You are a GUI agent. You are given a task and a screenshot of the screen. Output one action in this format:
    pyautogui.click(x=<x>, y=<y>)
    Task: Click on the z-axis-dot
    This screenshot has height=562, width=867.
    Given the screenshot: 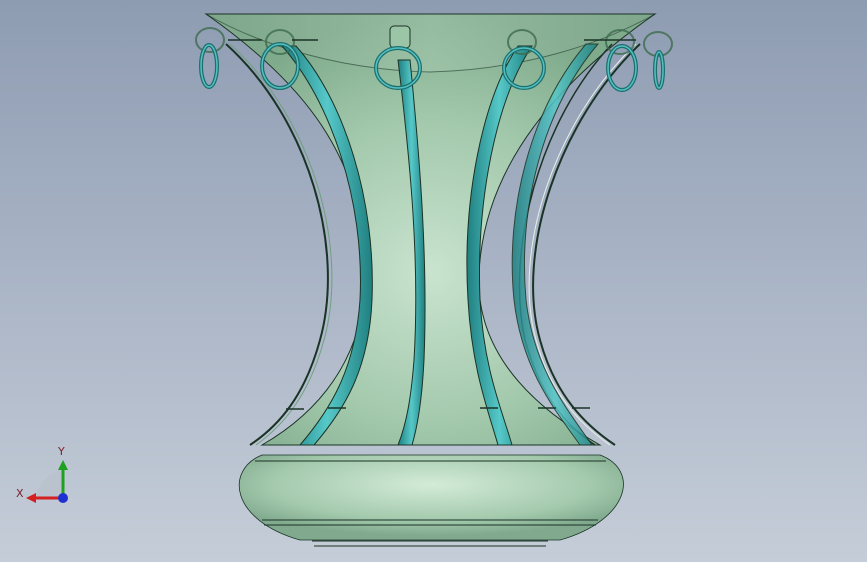 What is the action you would take?
    pyautogui.click(x=63, y=498)
    